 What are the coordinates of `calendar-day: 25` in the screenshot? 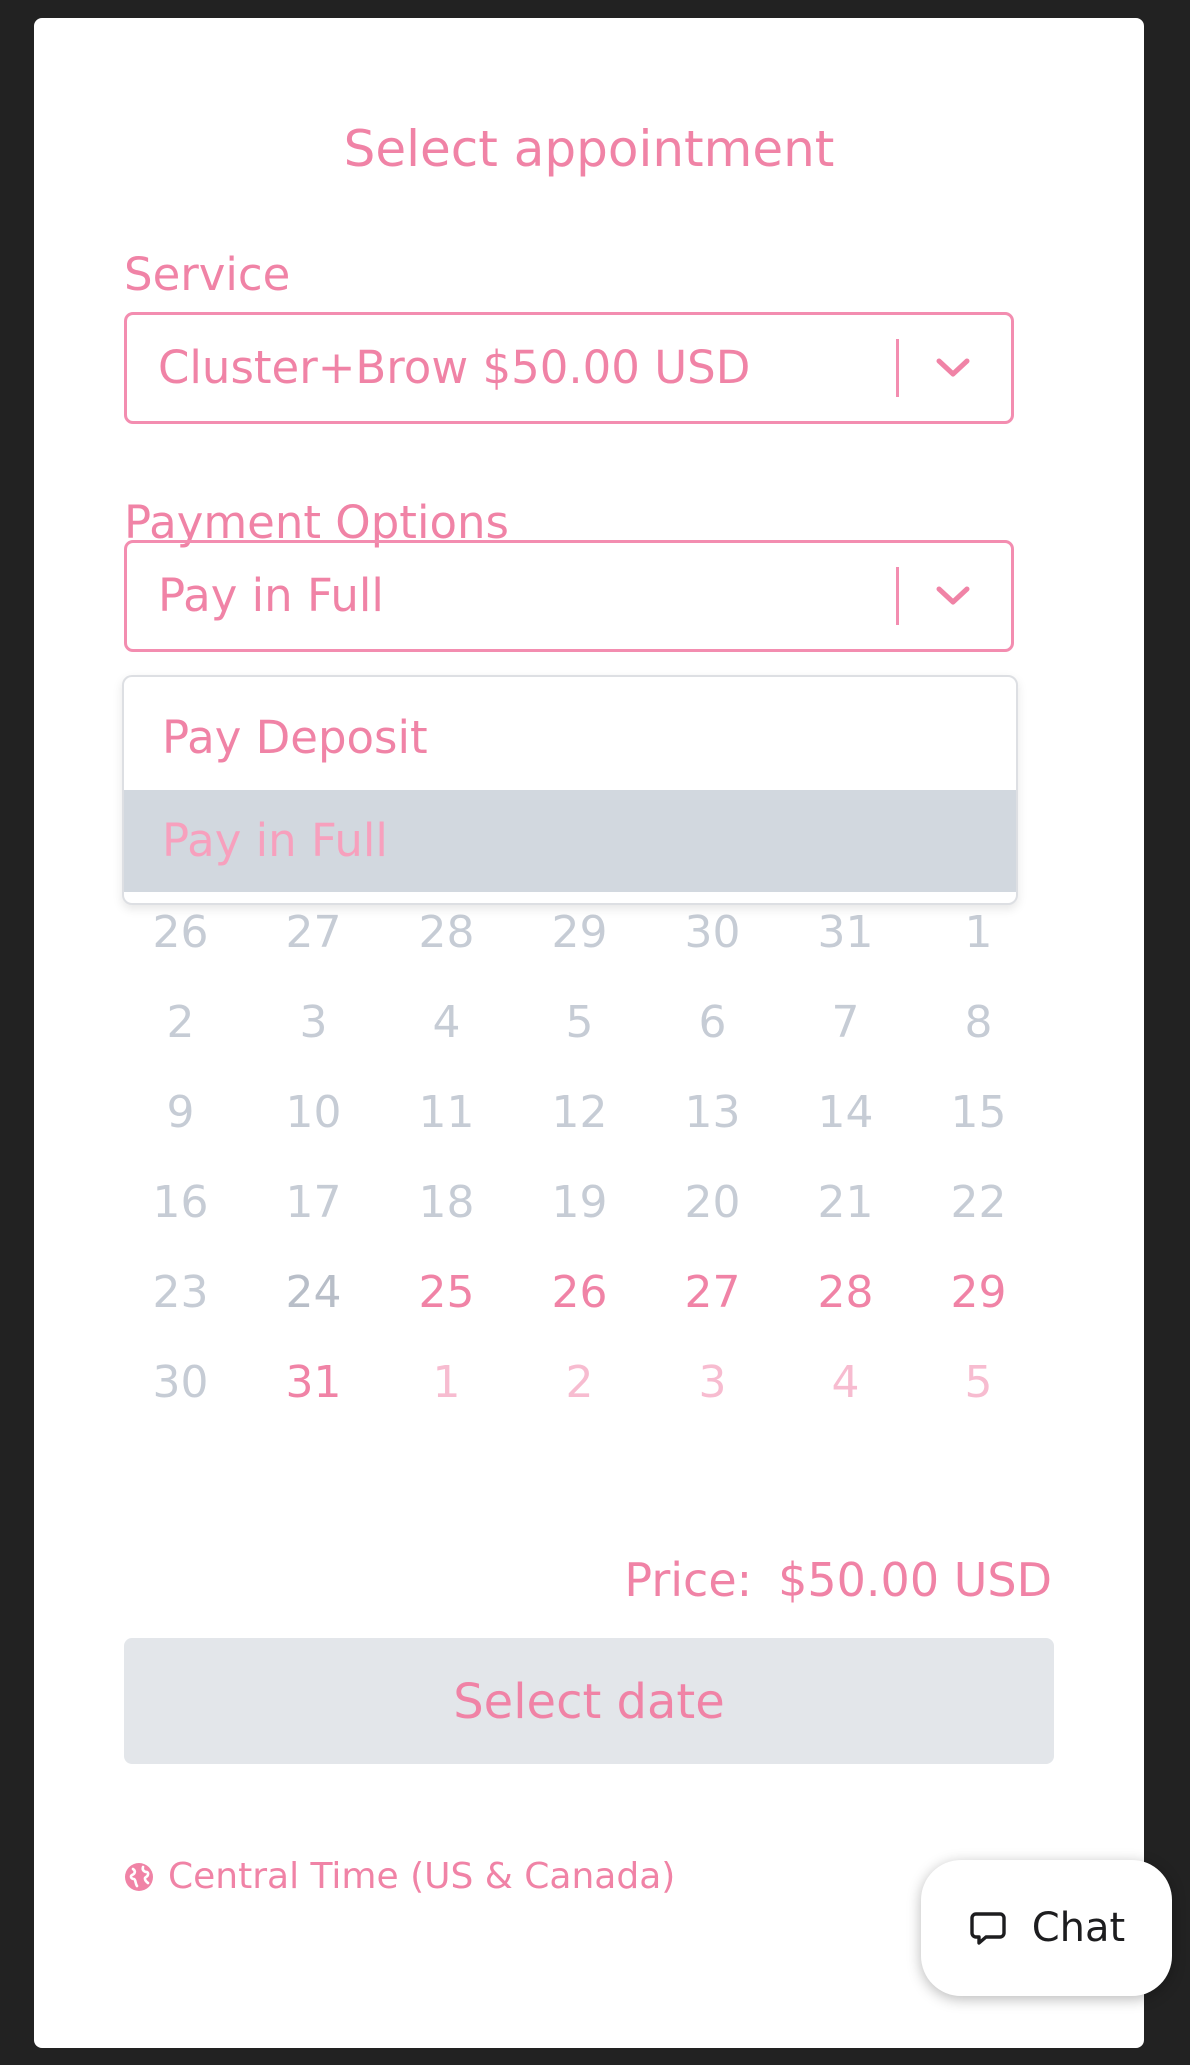 It's located at (446, 1293).